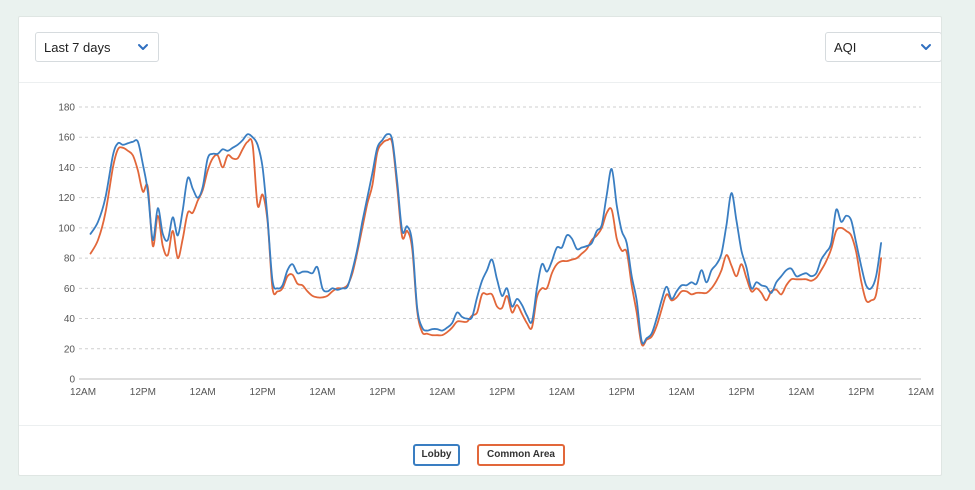 The image size is (975, 490). Describe the element at coordinates (845, 47) in the screenshot. I see `metric-value: AQI` at that location.